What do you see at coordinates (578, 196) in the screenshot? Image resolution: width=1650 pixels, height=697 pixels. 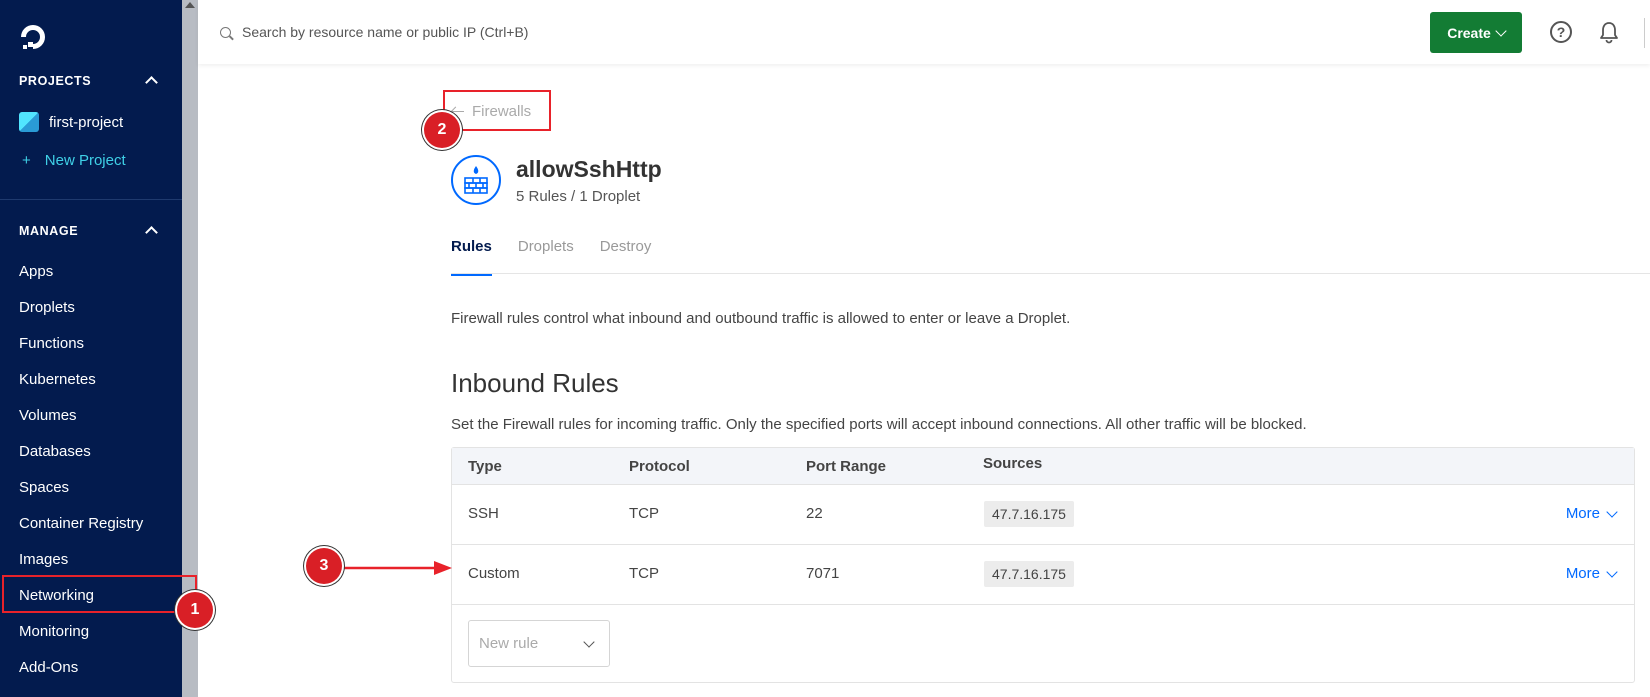 I see `page-subtitle: 5 Rules / 1 Droplet` at bounding box center [578, 196].